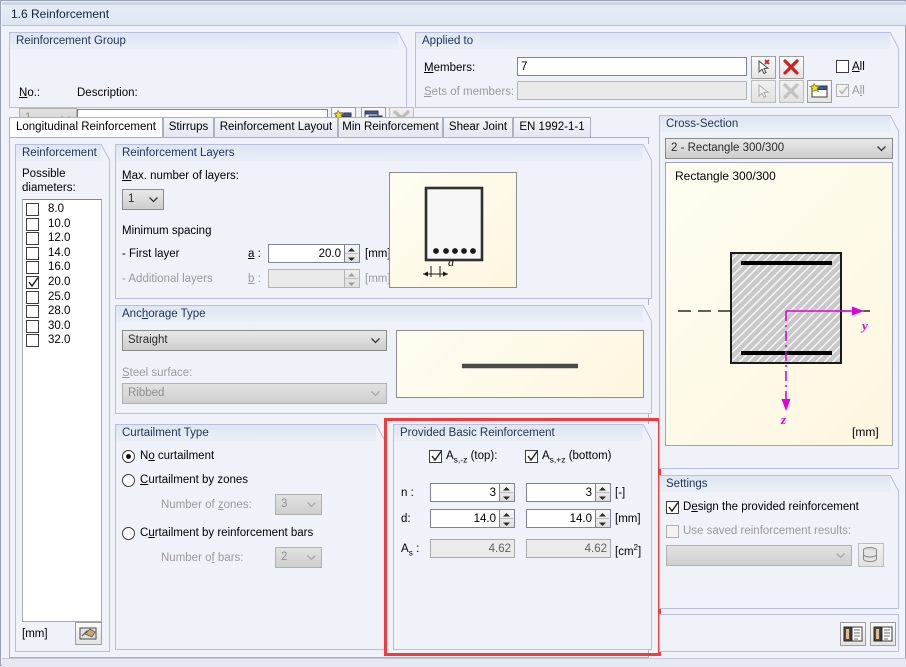  Describe the element at coordinates (763, 67) in the screenshot. I see `pick-members-button` at that location.